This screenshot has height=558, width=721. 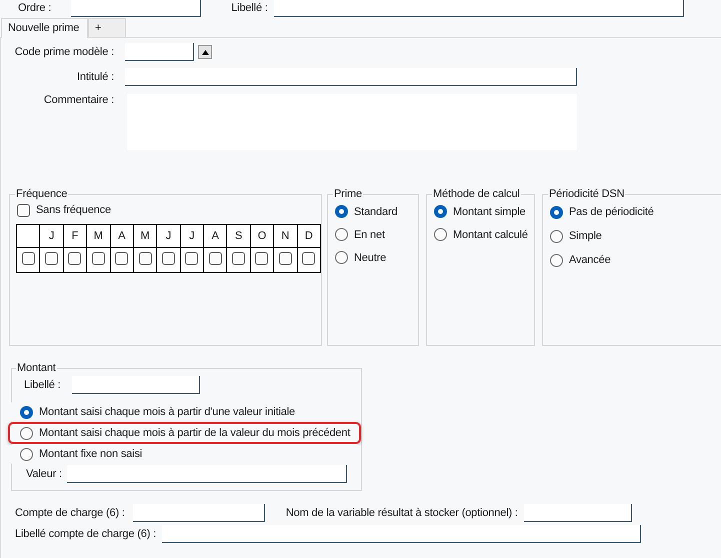 I want to click on field-label: Nom de la variable résultat à stocker (optionnel) :, so click(x=402, y=513).